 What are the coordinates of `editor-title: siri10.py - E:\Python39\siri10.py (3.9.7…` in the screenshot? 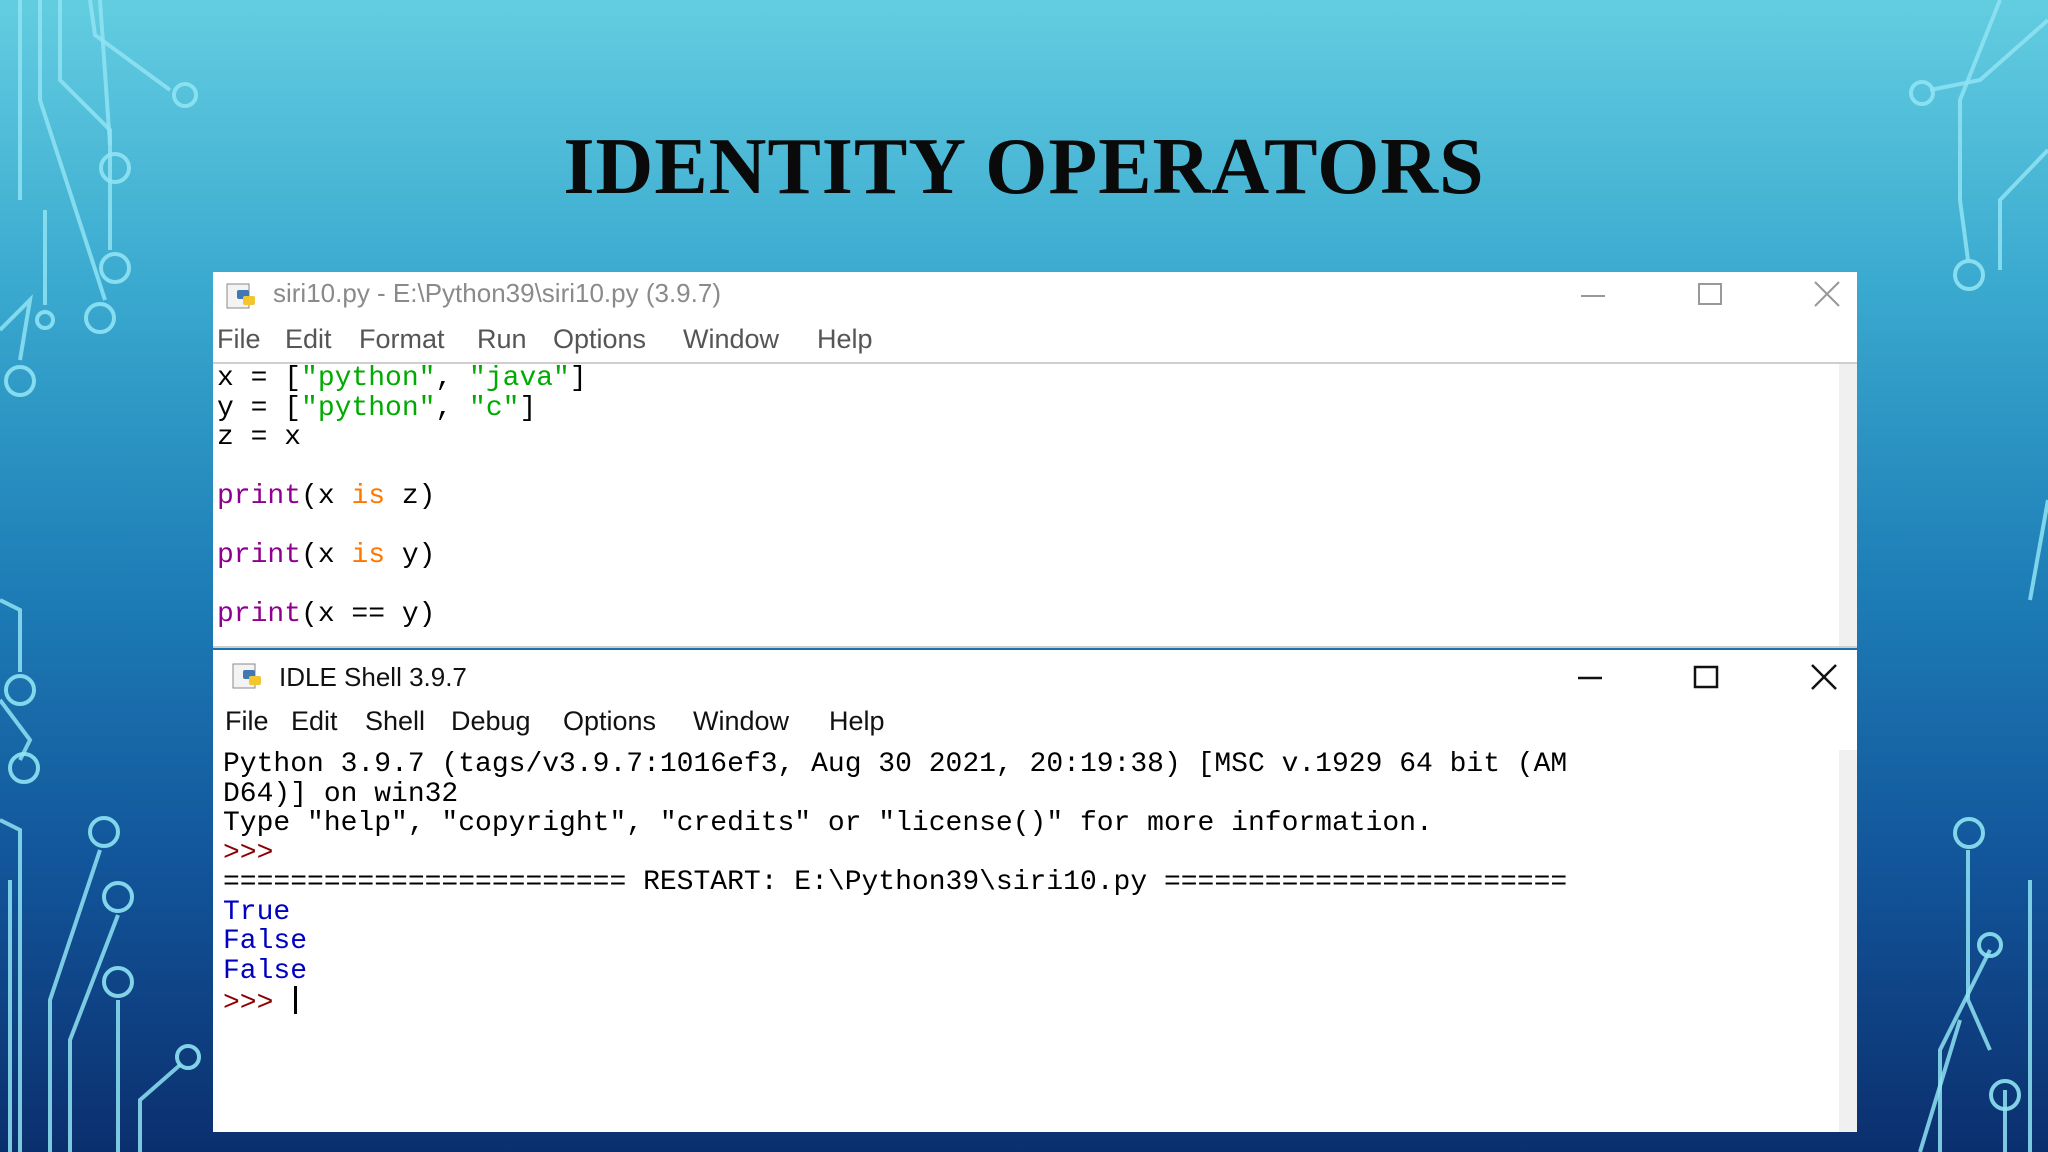 It's located at (497, 293).